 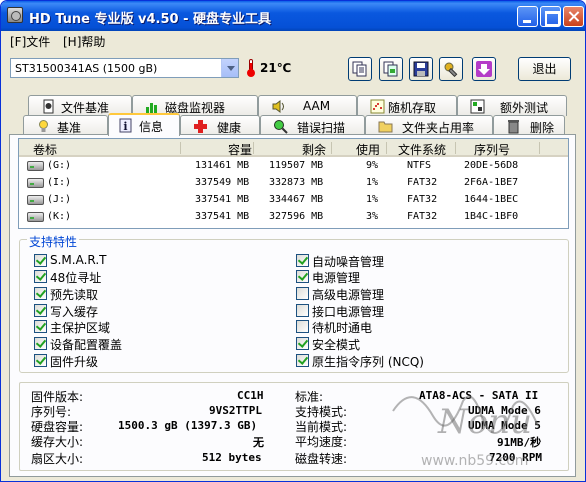 I want to click on info-icon: i, so click(x=125, y=125).